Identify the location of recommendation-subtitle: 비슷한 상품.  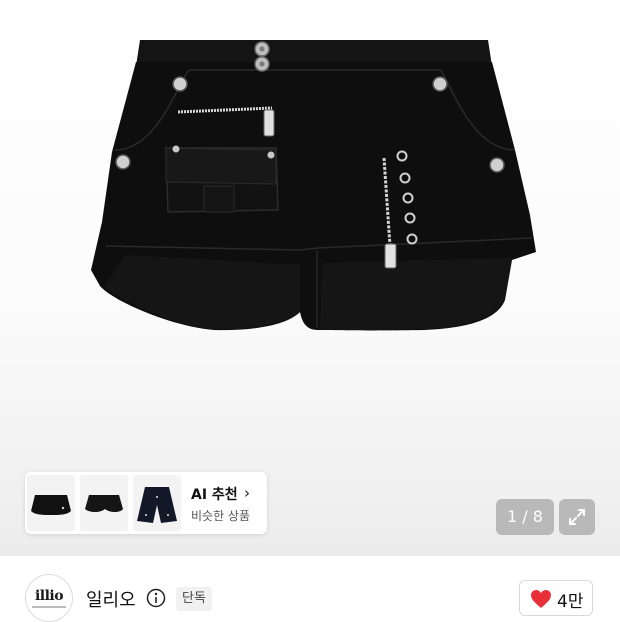
(221, 516).